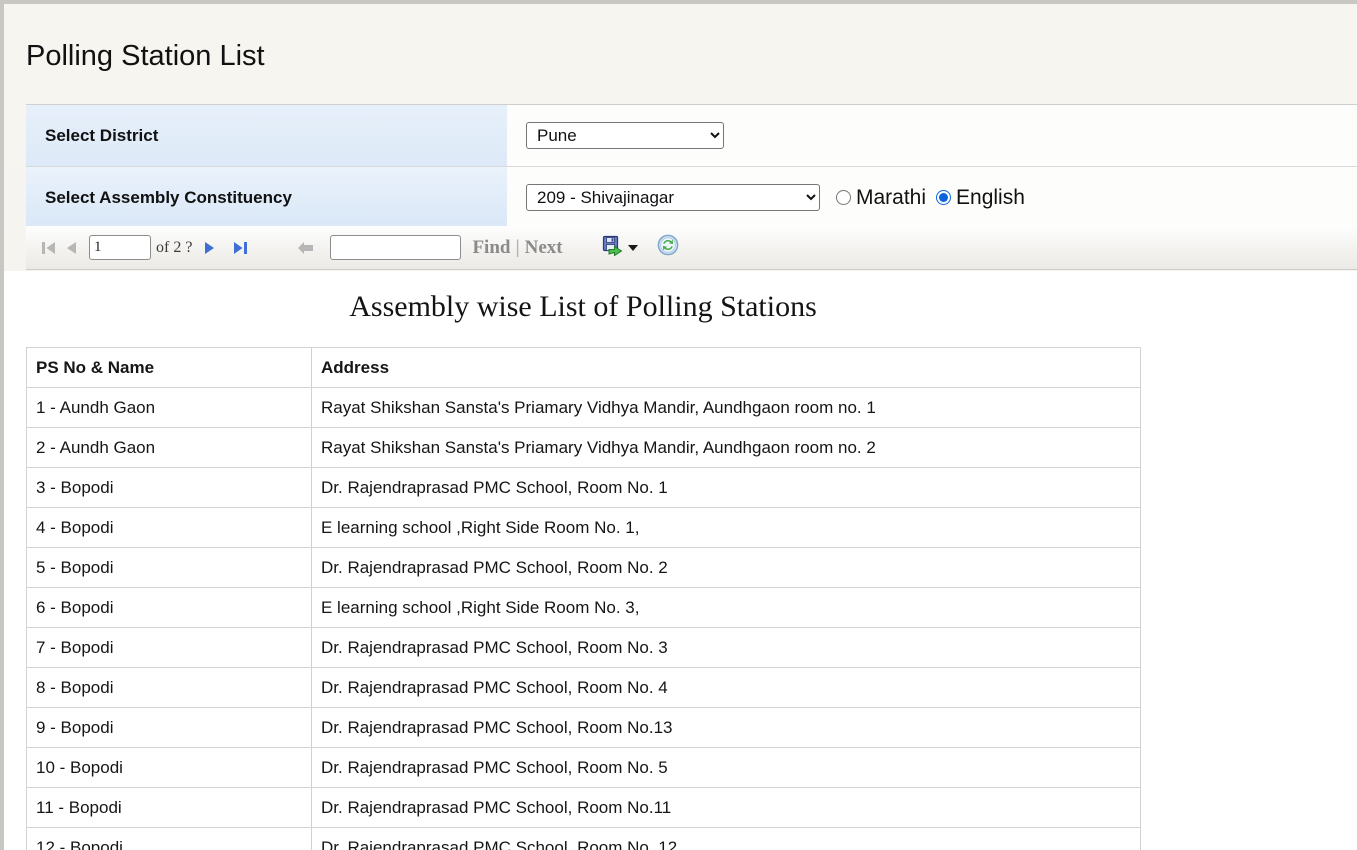 The image size is (1357, 850). What do you see at coordinates (209, 248) in the screenshot?
I see `next-page-icon` at bounding box center [209, 248].